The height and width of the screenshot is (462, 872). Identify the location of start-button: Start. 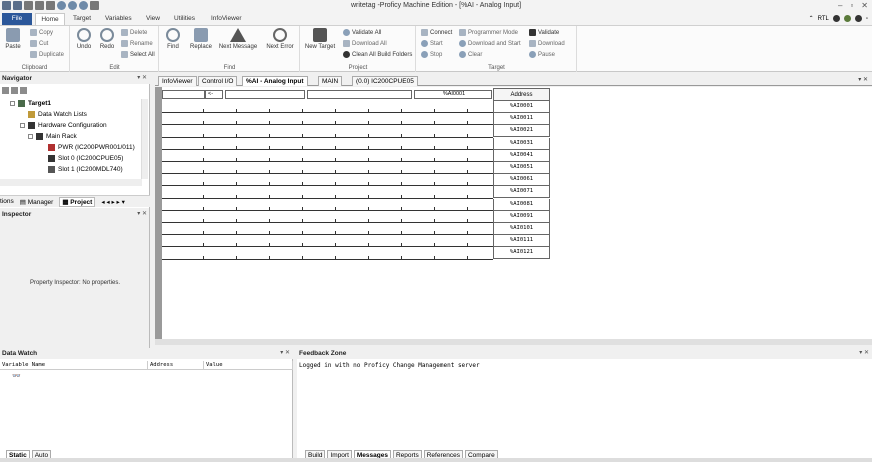
(432, 43).